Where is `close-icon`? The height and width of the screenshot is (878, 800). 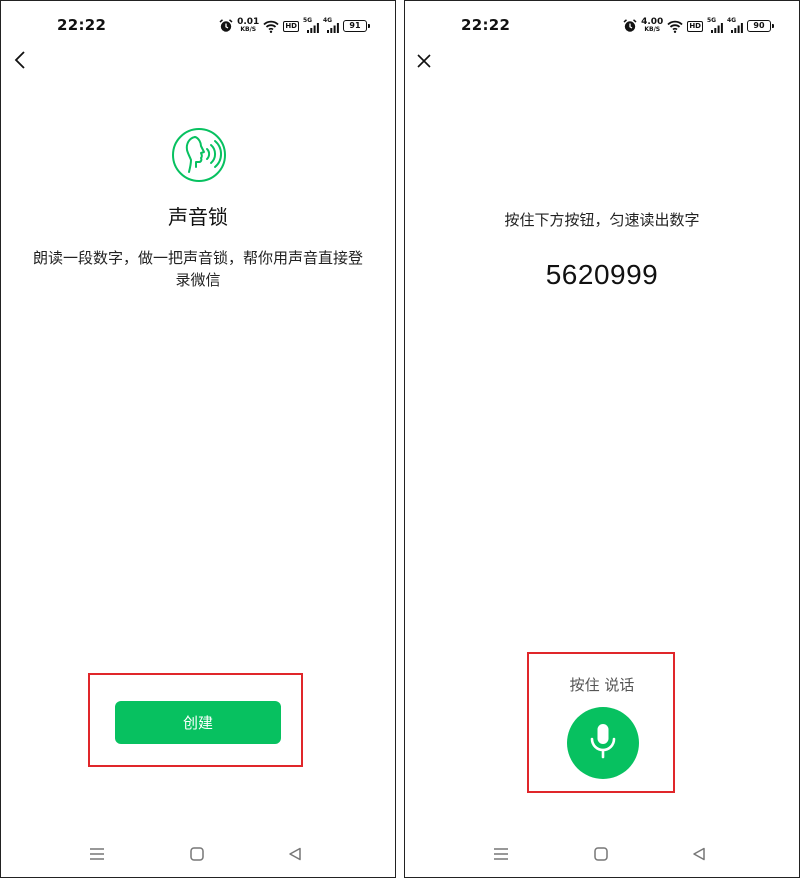
close-icon is located at coordinates (424, 62).